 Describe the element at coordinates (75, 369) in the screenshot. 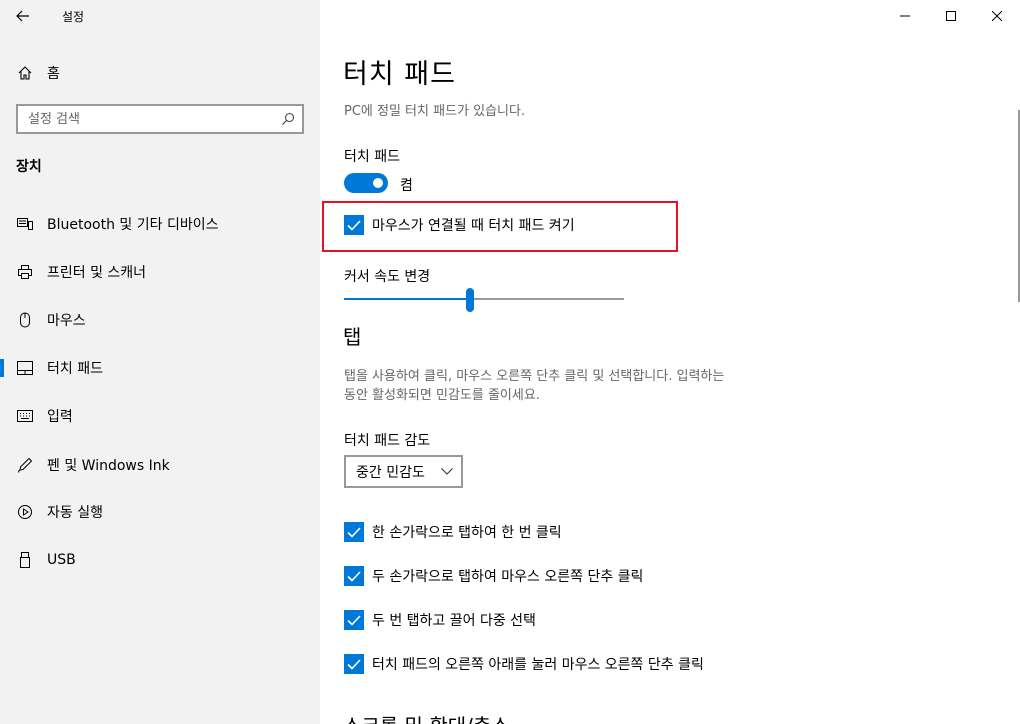

I see `sidebar-item-label: 터치 패드` at that location.